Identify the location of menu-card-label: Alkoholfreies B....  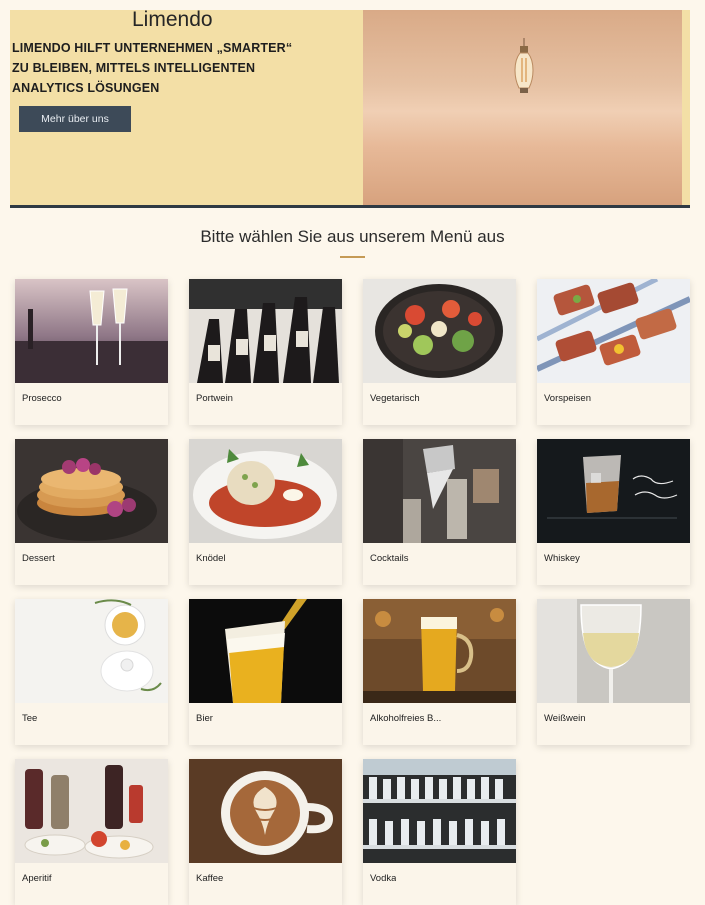
(406, 718).